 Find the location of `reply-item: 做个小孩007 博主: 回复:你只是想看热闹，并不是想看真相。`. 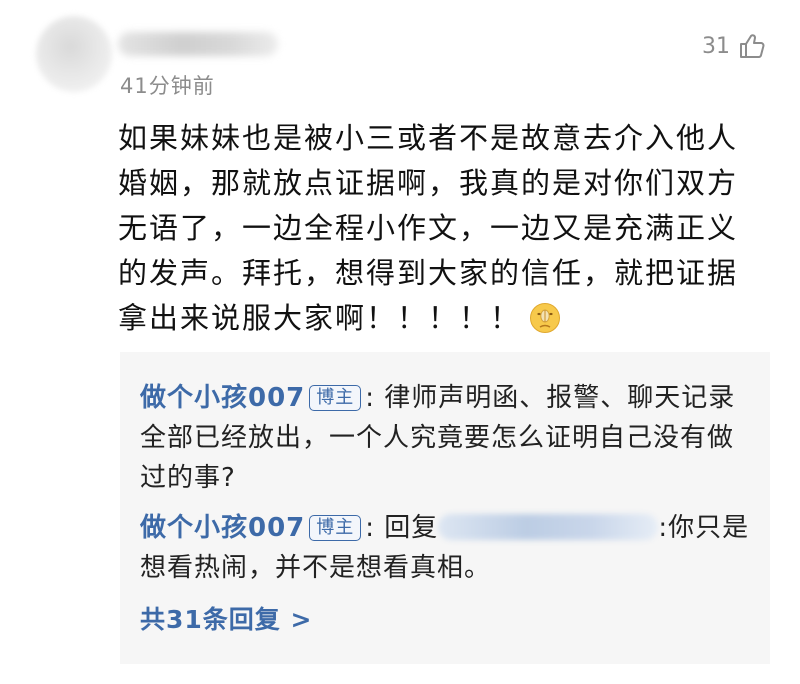

reply-item: 做个小孩007 博主: 回复:你只是想看热闹，并不是想看真相。 is located at coordinates (446, 548).